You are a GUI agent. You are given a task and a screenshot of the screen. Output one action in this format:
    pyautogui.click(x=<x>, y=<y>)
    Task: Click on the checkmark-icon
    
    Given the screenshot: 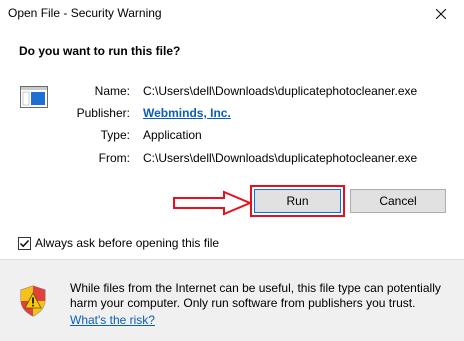 What is the action you would take?
    pyautogui.click(x=25, y=243)
    